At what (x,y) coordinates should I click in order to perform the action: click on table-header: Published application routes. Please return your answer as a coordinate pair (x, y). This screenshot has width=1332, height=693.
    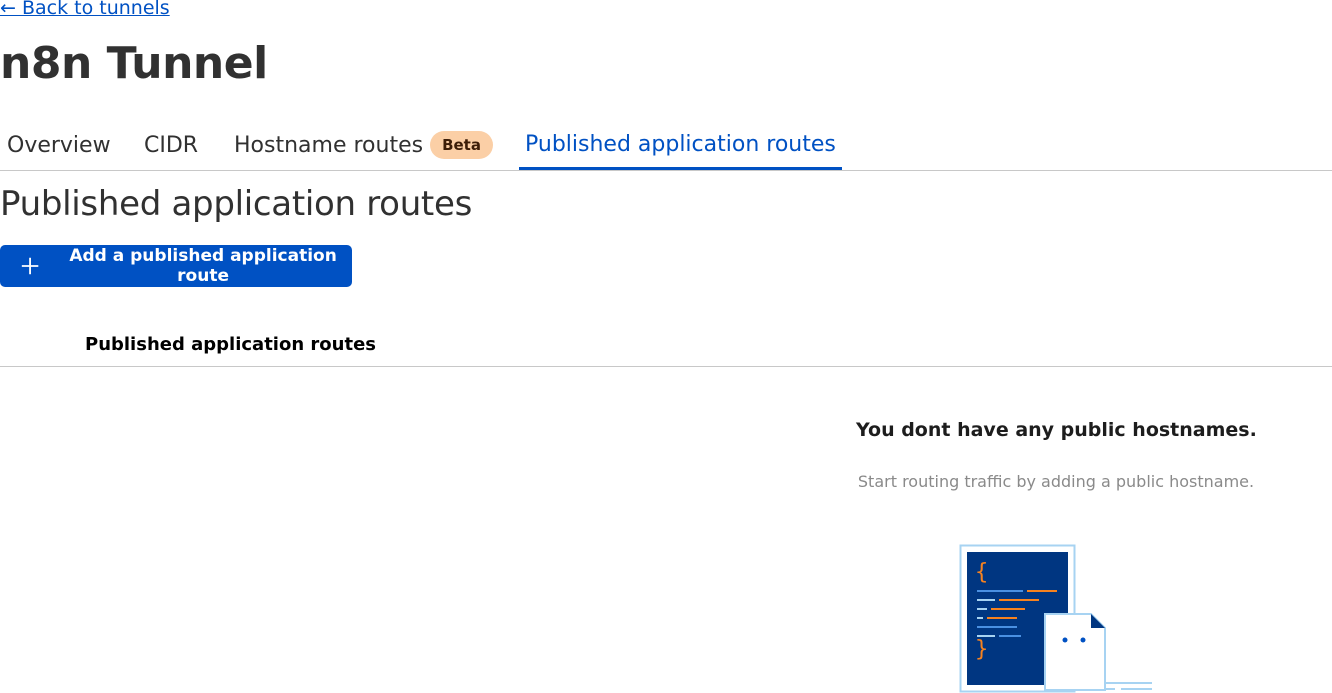
    Looking at the image, I should click on (666, 348).